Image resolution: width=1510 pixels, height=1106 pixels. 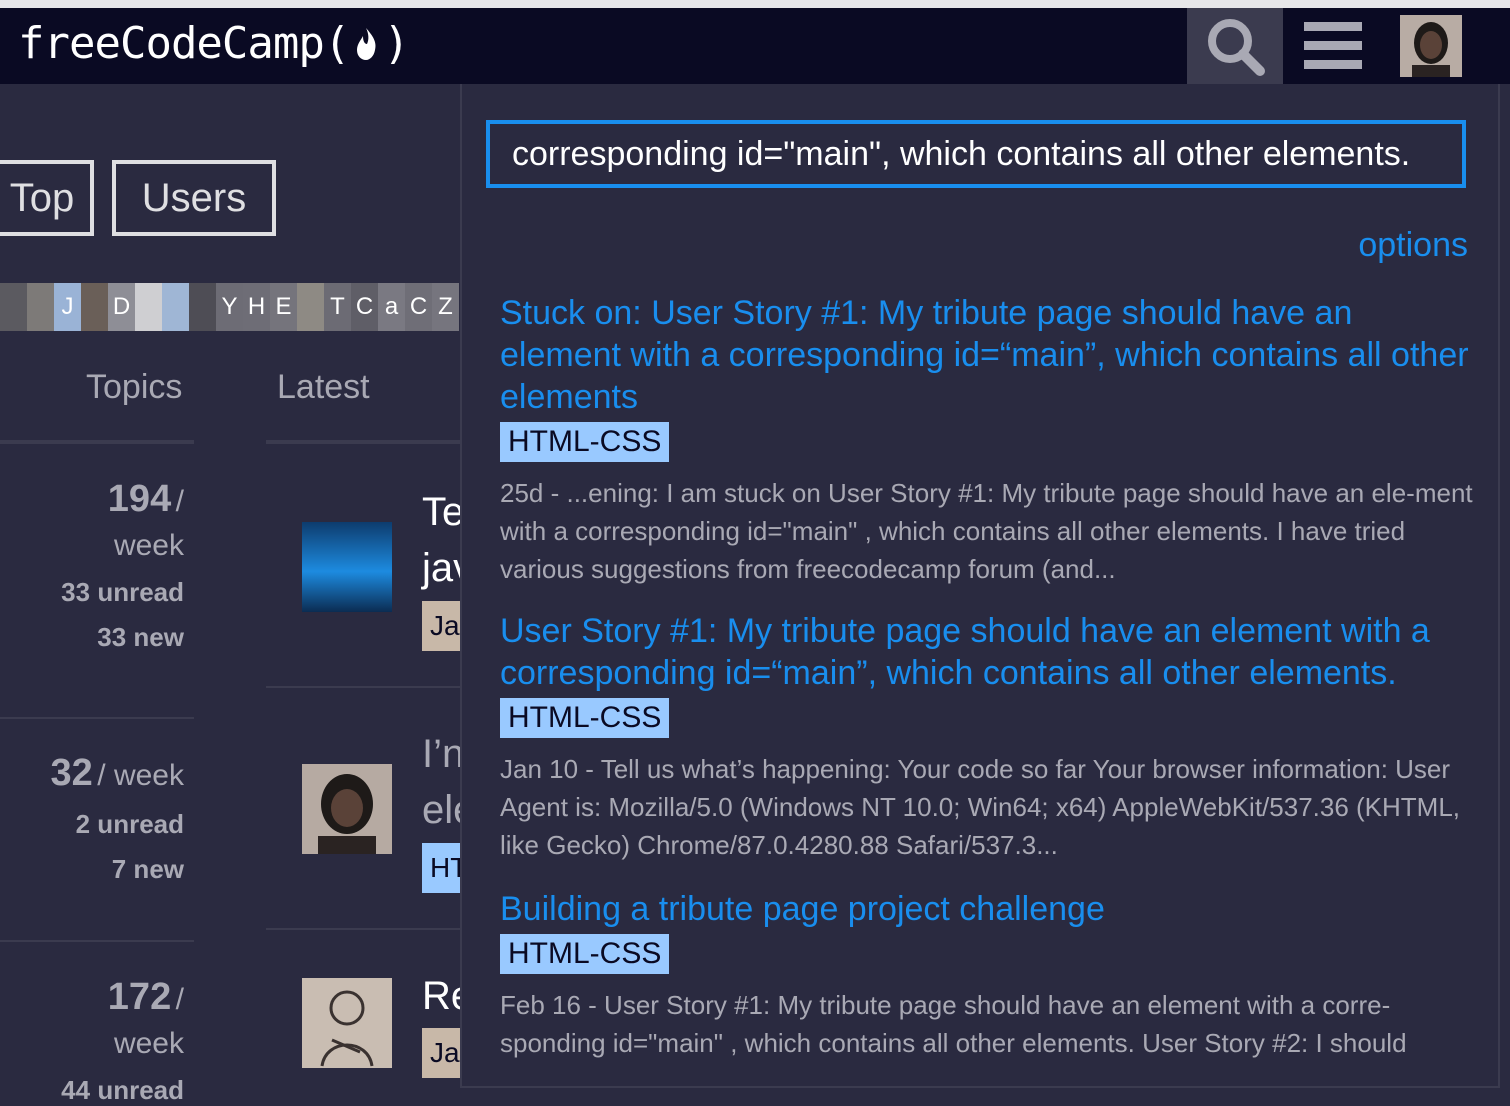 What do you see at coordinates (139, 997) in the screenshot?
I see `stat-count: 172` at bounding box center [139, 997].